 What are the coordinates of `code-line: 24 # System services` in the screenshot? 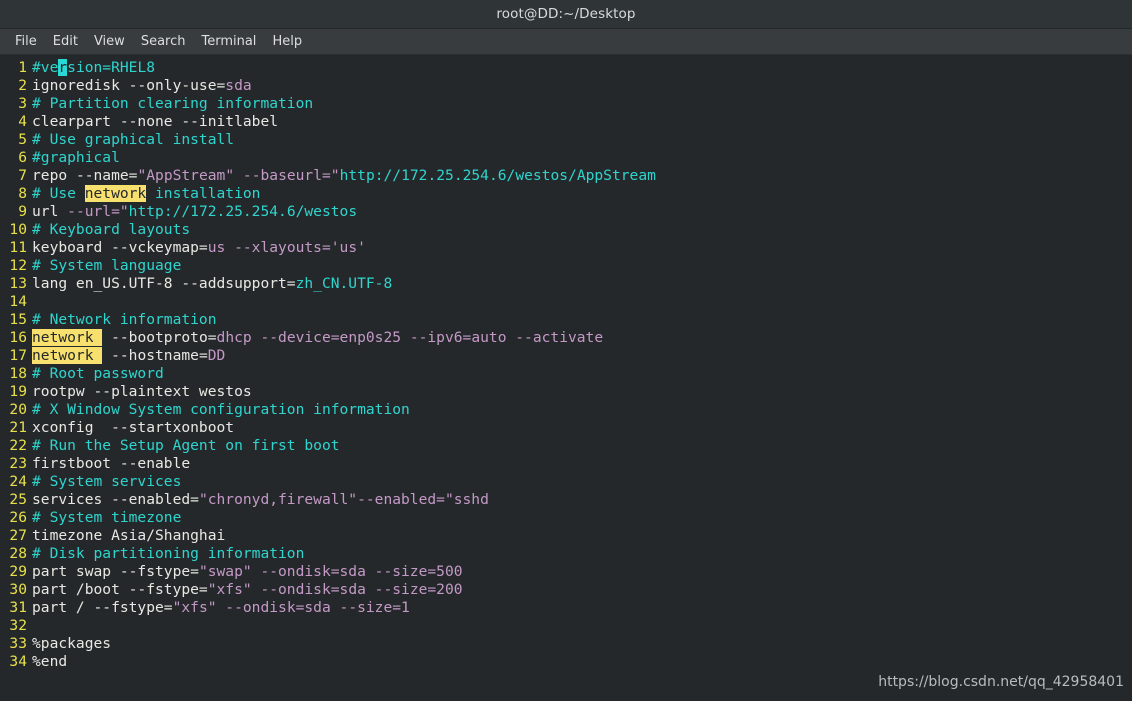 It's located at (566, 482).